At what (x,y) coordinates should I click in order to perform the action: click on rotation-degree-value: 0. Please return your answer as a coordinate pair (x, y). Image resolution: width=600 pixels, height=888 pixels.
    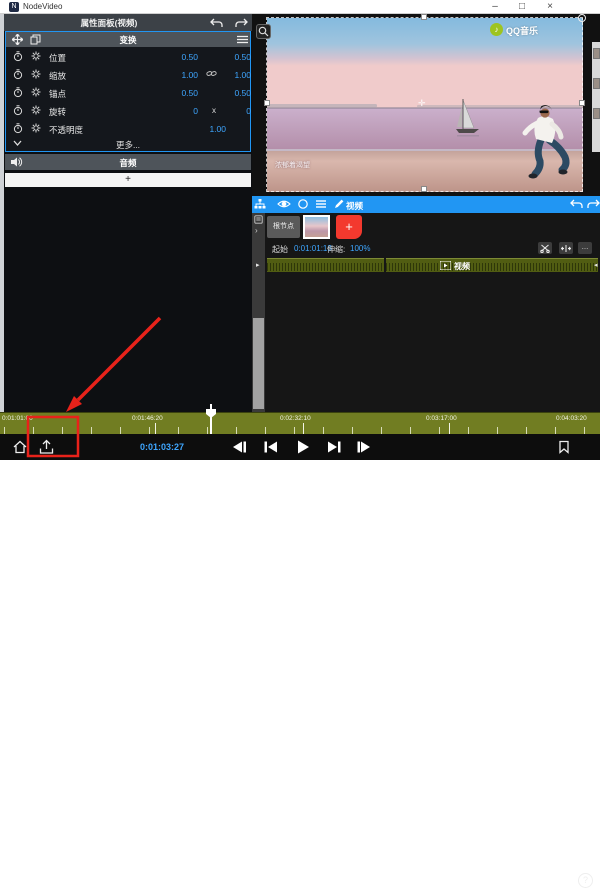
    Looking at the image, I should click on (230, 111).